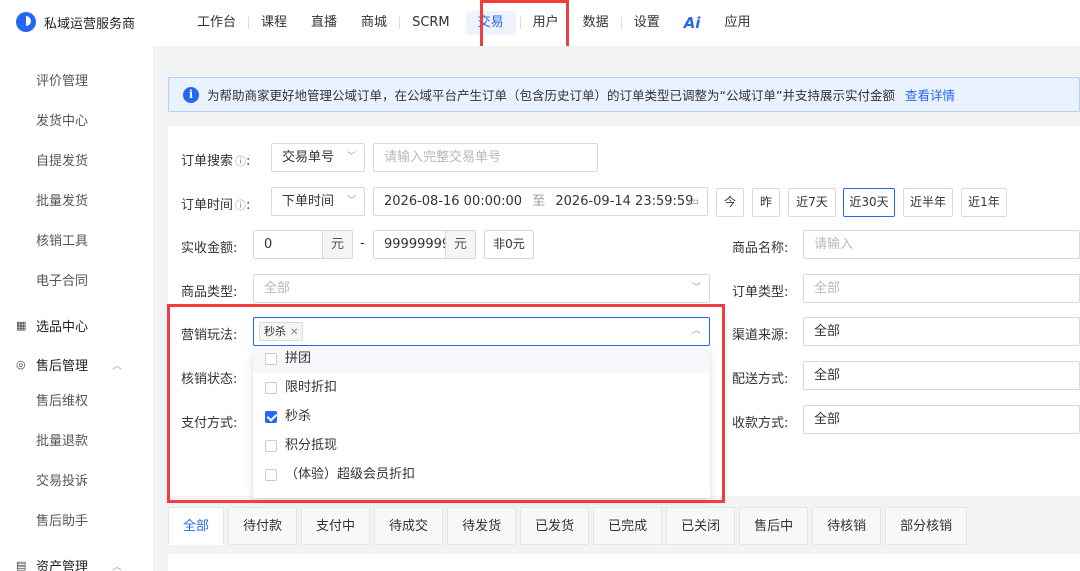 The image size is (1080, 571). What do you see at coordinates (628, 526) in the screenshot?
I see `tab-completed: 已完成` at bounding box center [628, 526].